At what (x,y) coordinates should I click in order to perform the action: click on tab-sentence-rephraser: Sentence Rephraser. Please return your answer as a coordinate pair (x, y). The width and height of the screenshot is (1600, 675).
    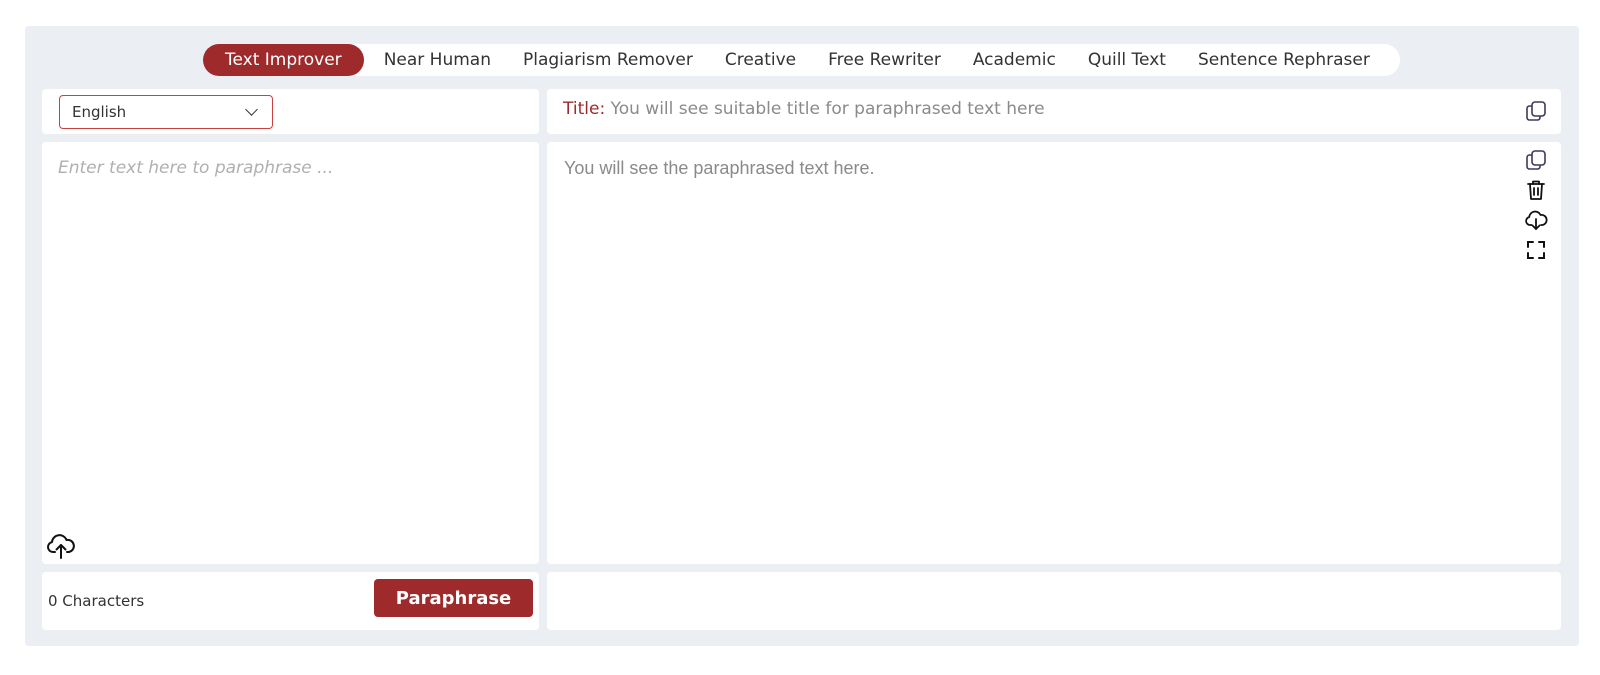
    Looking at the image, I should click on (1284, 60).